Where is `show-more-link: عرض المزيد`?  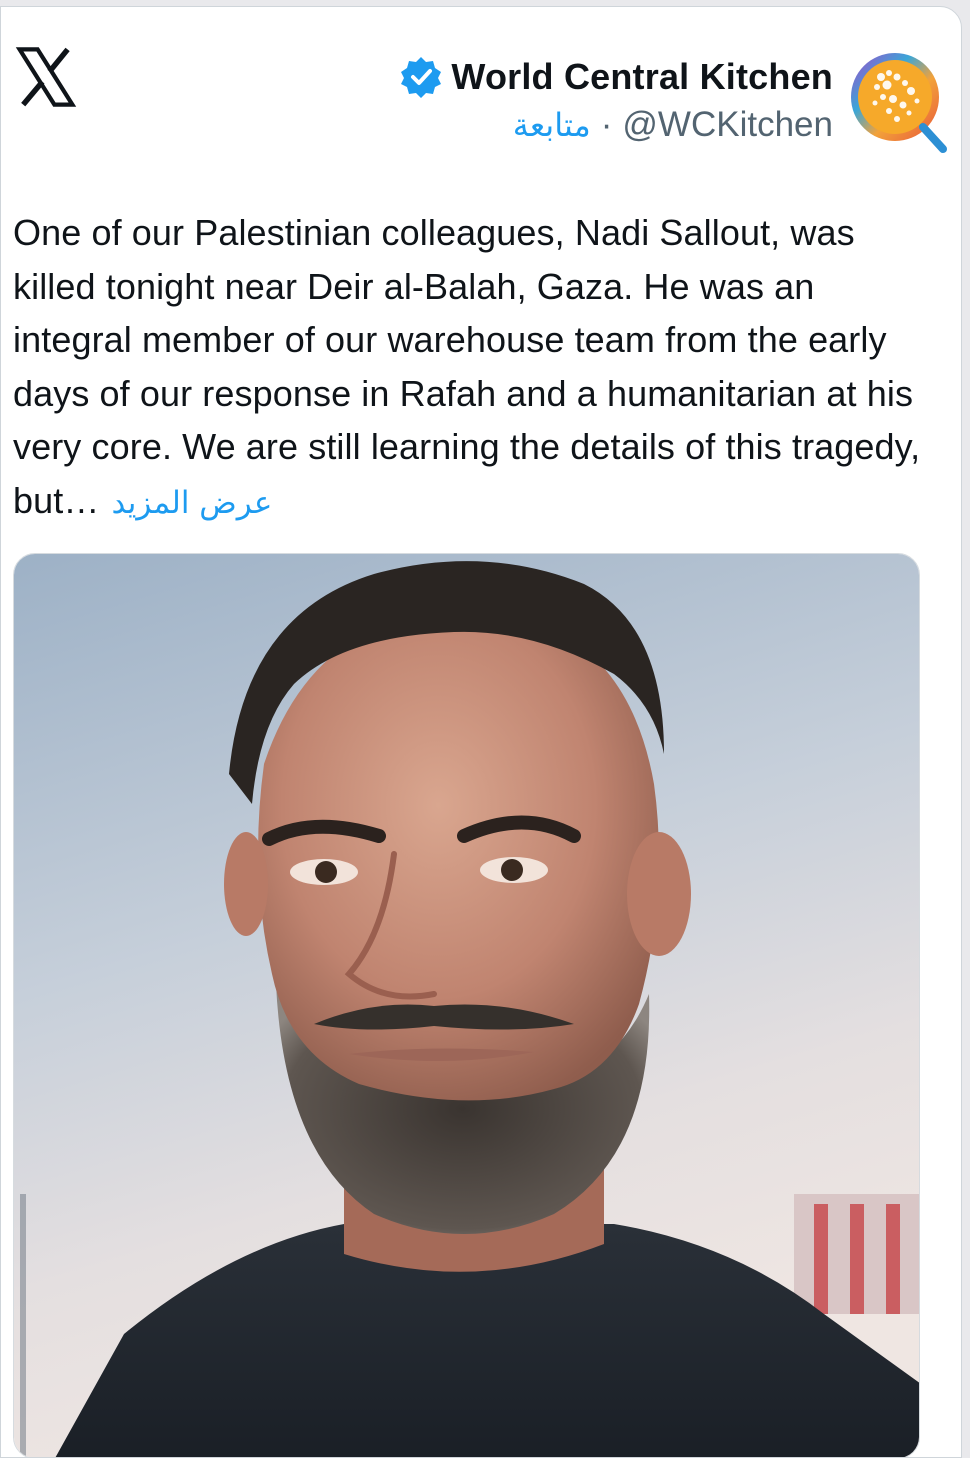 show-more-link: عرض المزيد is located at coordinates (191, 503).